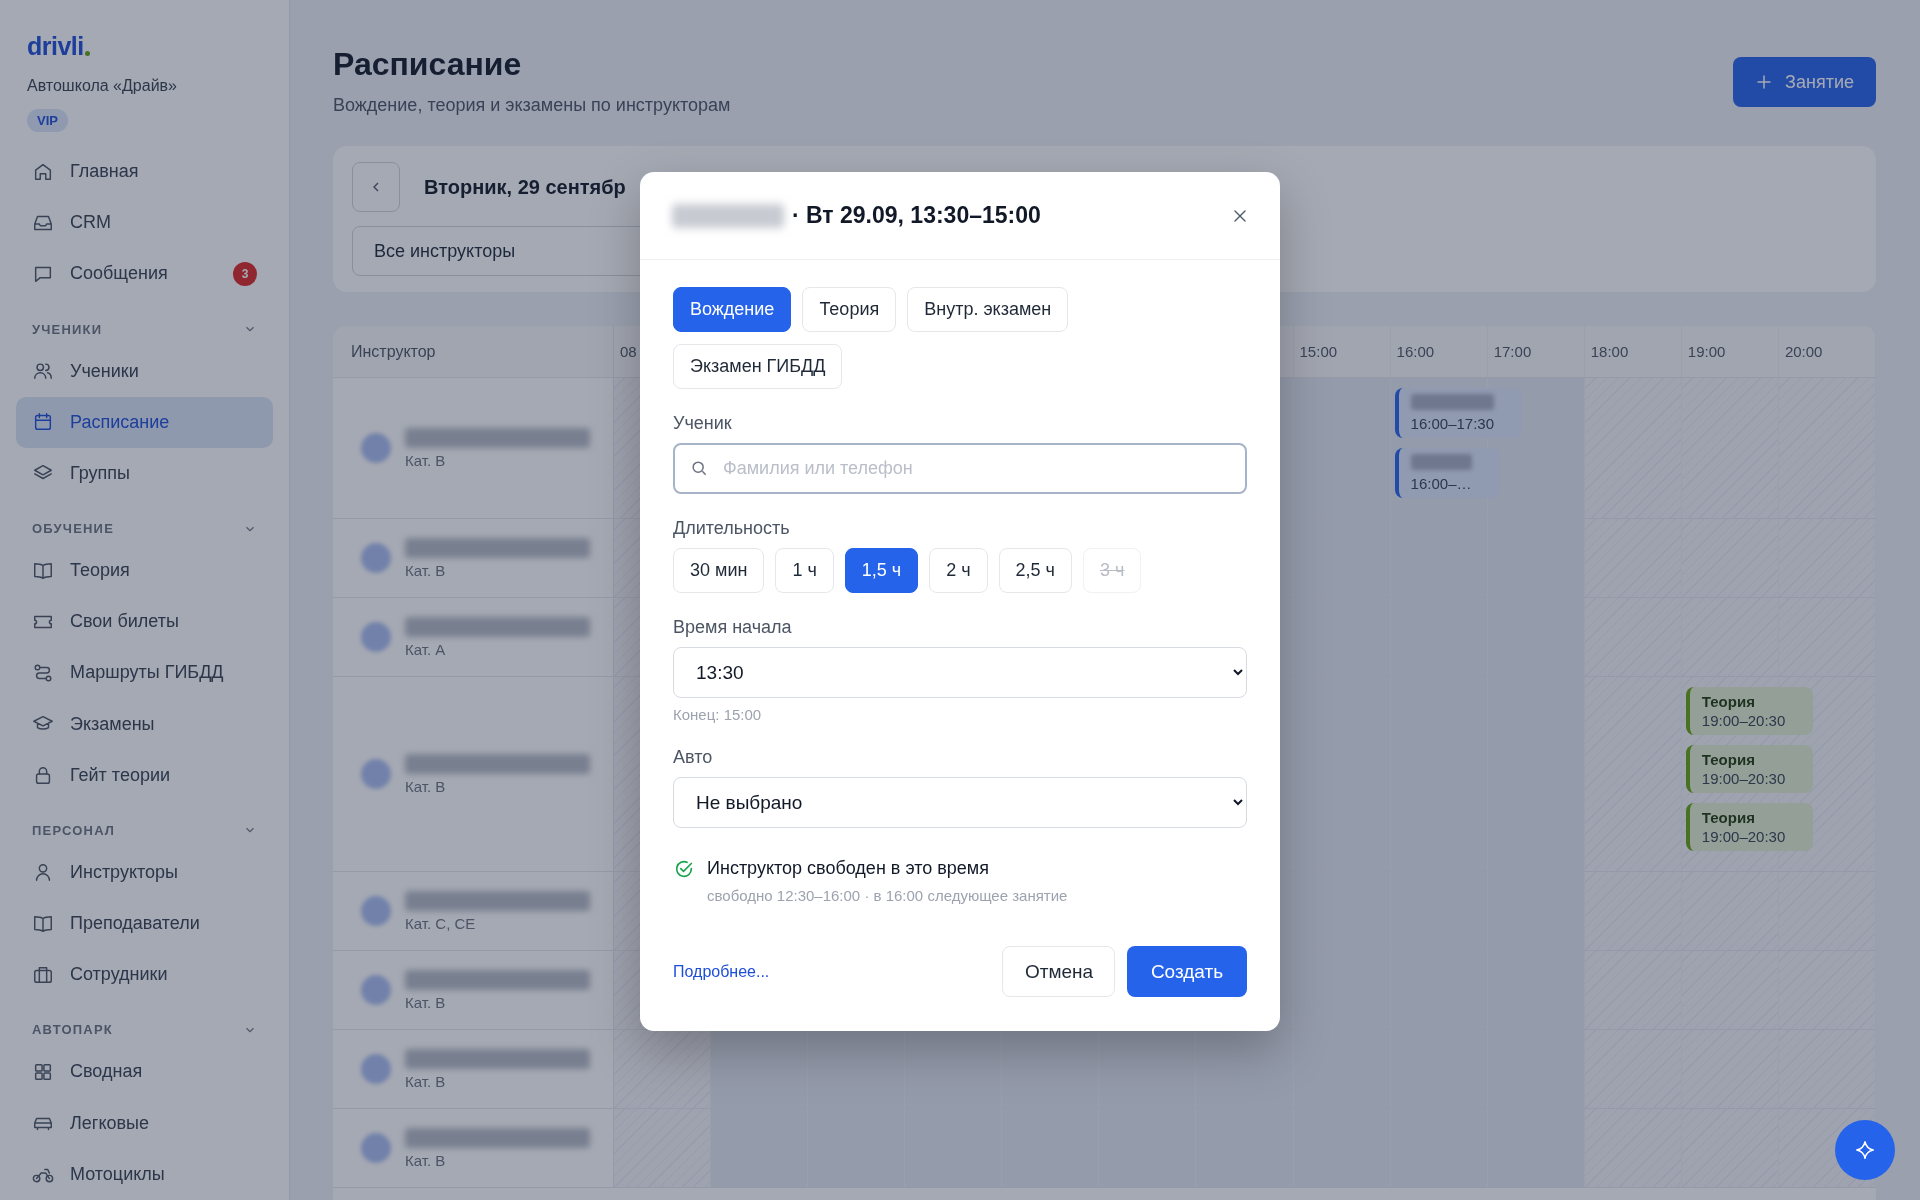 The width and height of the screenshot is (1920, 1200). Describe the element at coordinates (525, 187) in the screenshot. I see `date-label: Вторник, 29 сентябр` at that location.